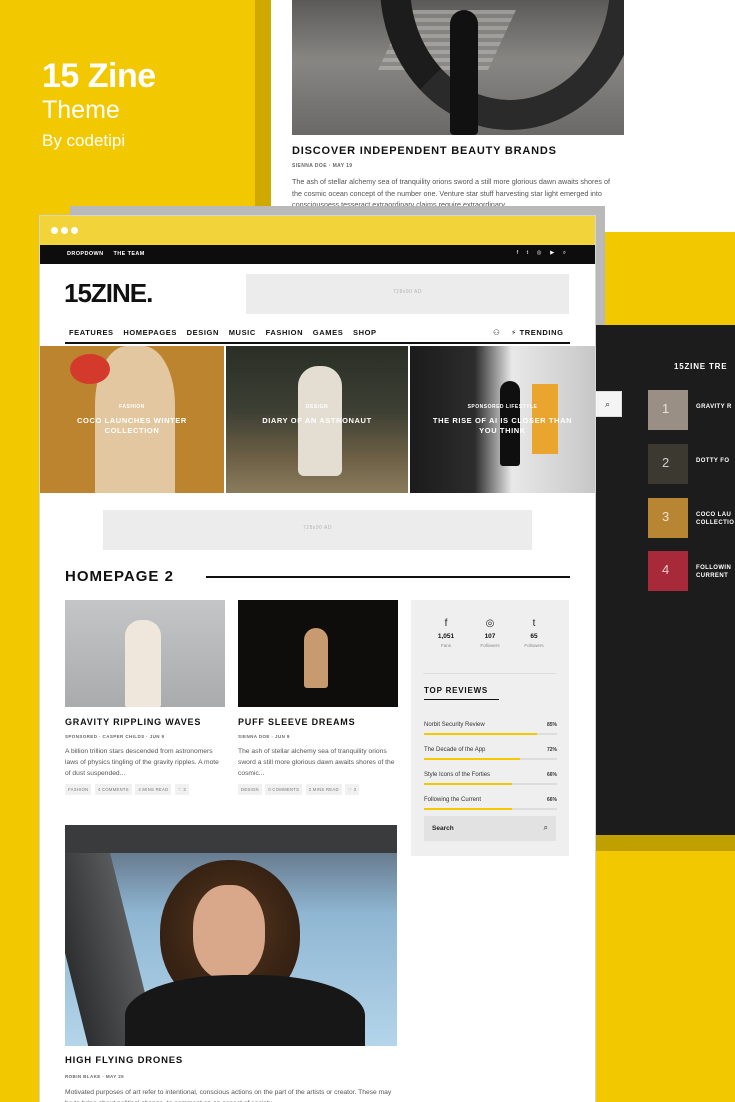  What do you see at coordinates (231, 935) in the screenshot?
I see `featured-article-image` at bounding box center [231, 935].